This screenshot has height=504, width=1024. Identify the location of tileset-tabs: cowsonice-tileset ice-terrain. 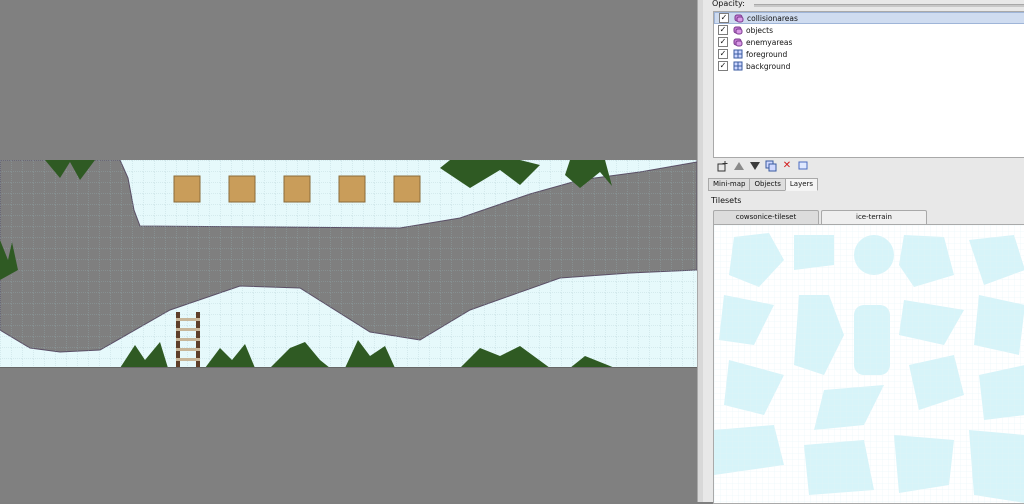
(821, 217).